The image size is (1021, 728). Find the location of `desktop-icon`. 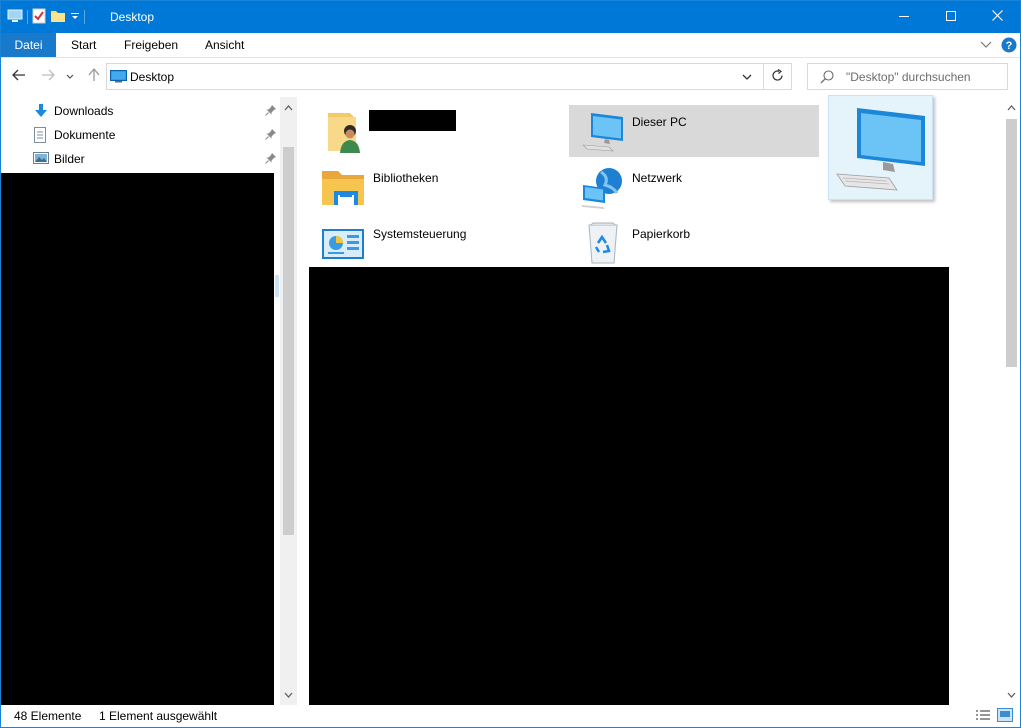

desktop-icon is located at coordinates (118, 78).